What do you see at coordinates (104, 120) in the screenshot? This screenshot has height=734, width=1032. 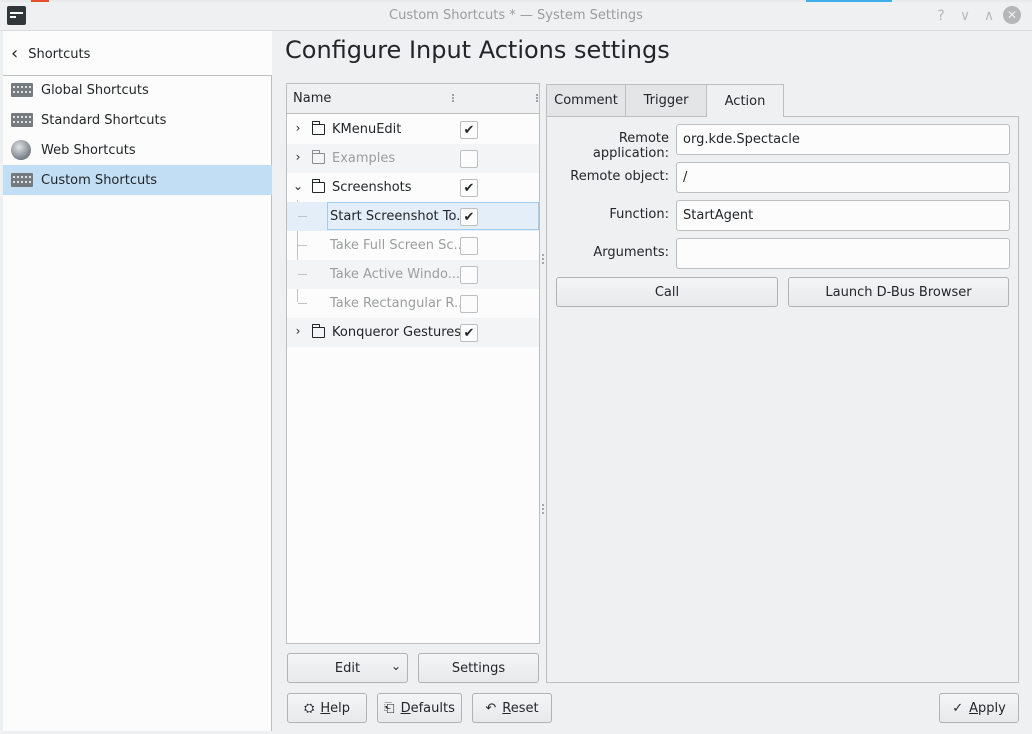 I see `sidebar-item-label: Standard Shortcuts` at bounding box center [104, 120].